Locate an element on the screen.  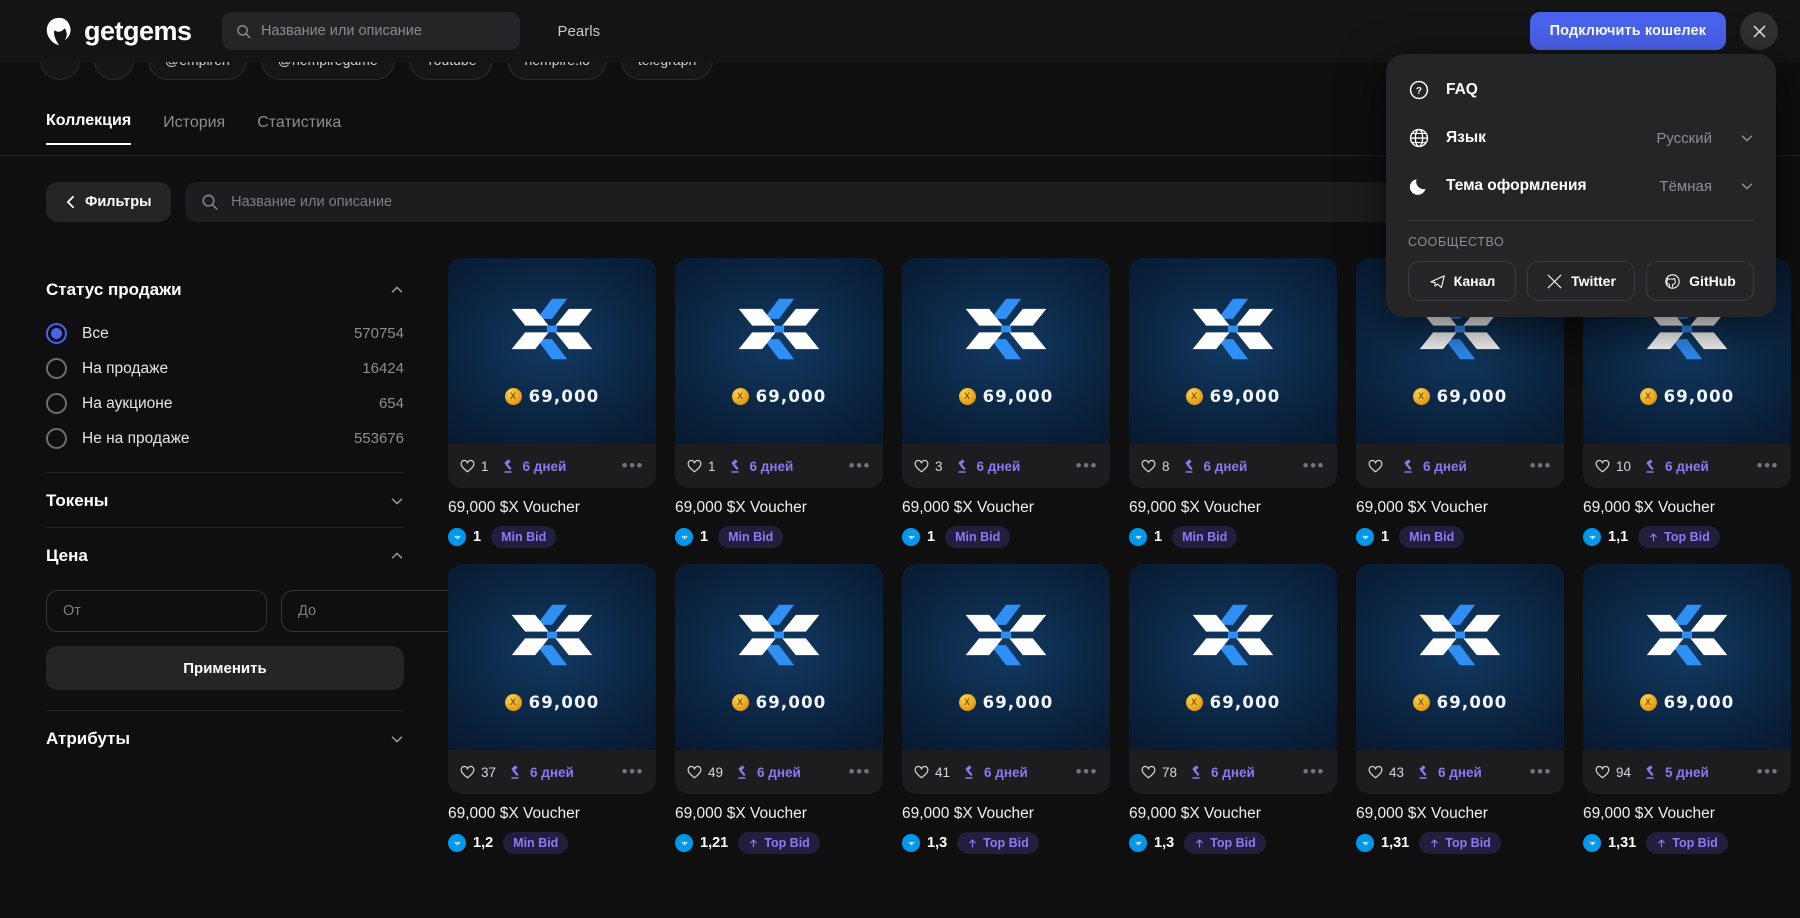
filter-group-price-header: Цена is located at coordinates (225, 555).